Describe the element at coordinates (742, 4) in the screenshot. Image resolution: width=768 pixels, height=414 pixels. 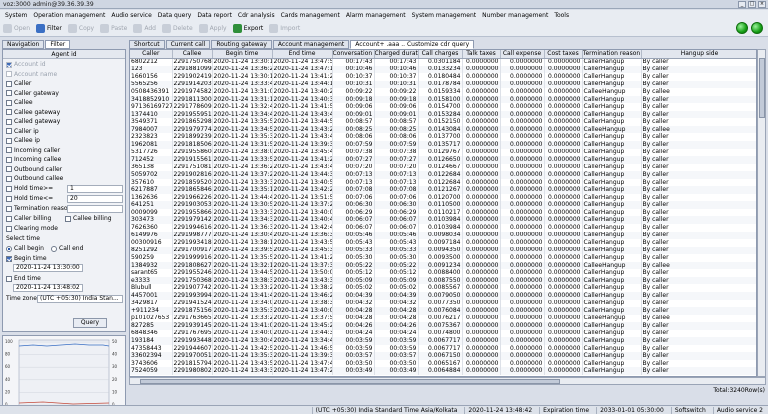
I see `minimize-button: _` at that location.